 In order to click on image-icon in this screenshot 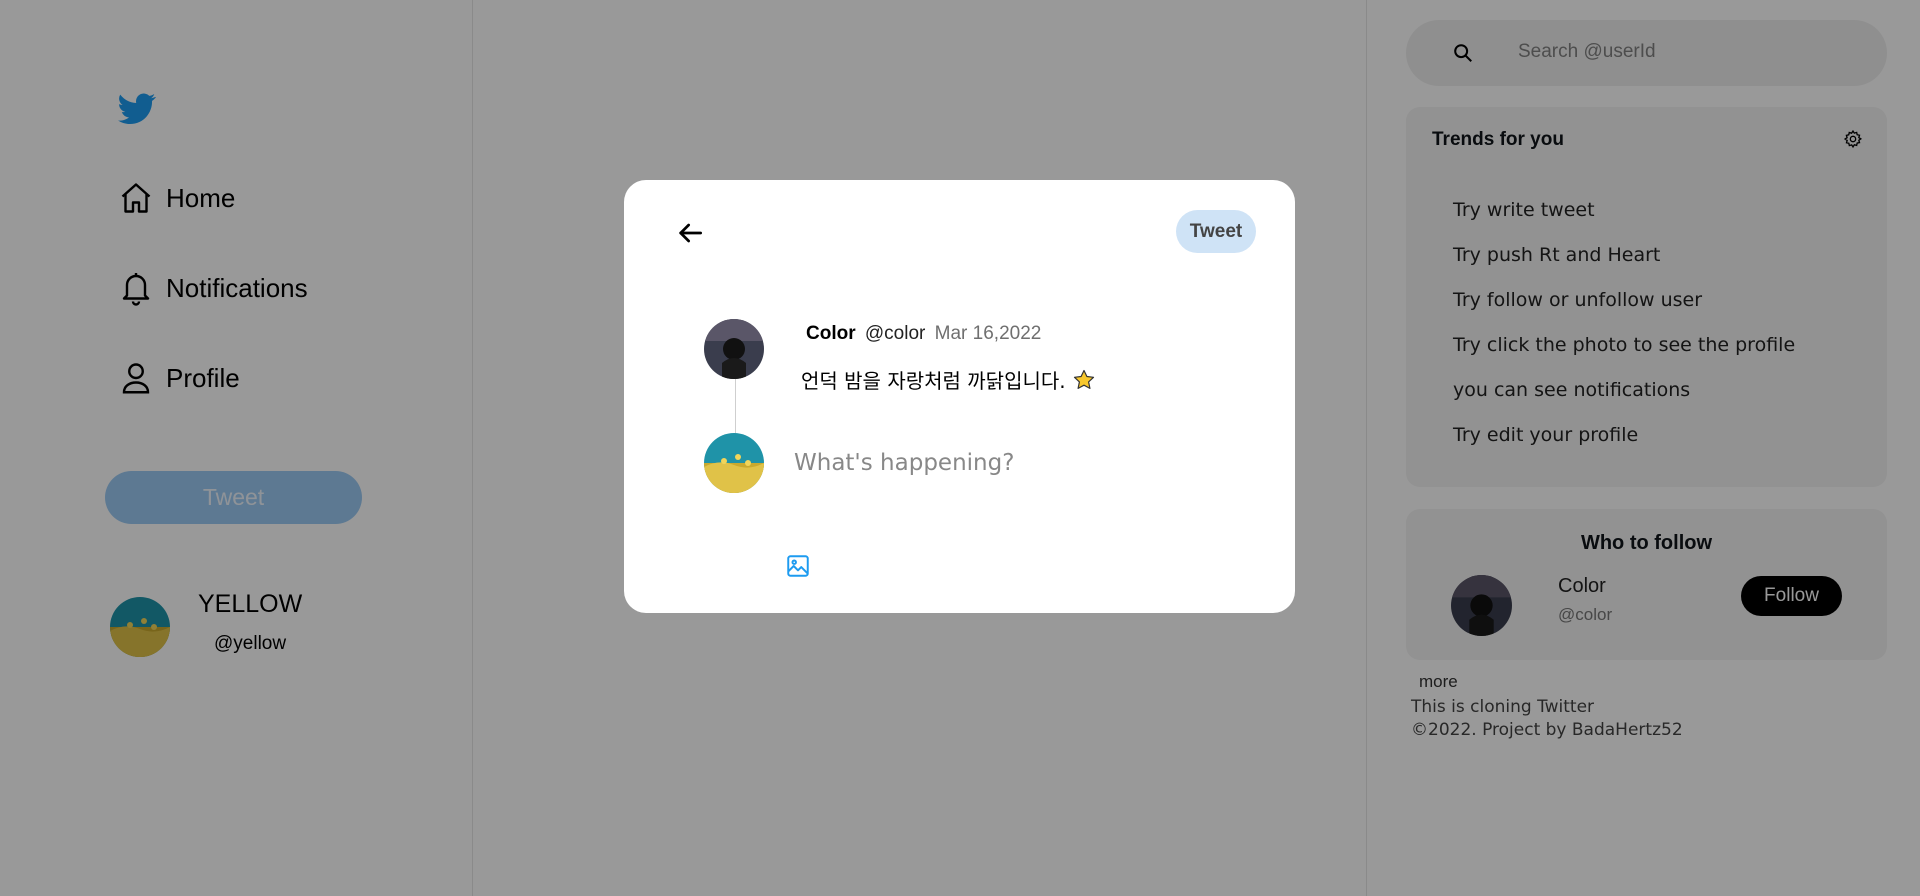, I will do `click(798, 566)`.